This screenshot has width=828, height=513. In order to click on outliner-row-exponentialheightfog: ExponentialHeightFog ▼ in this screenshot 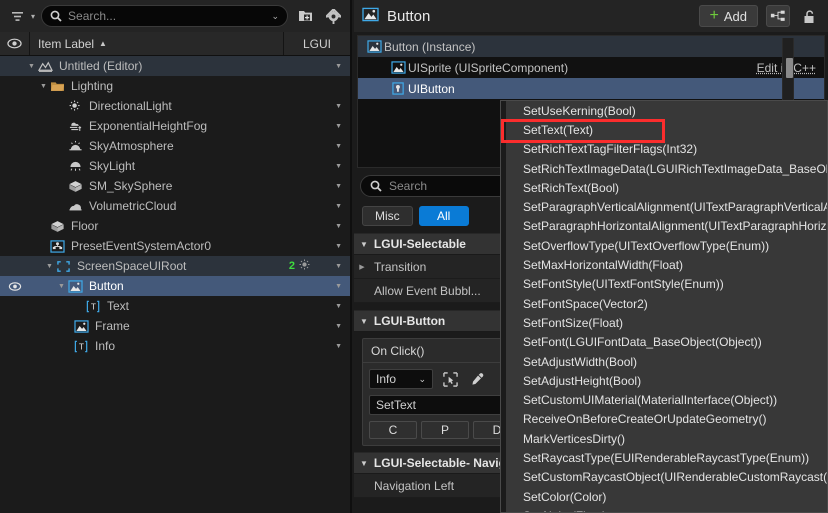, I will do `click(175, 126)`.